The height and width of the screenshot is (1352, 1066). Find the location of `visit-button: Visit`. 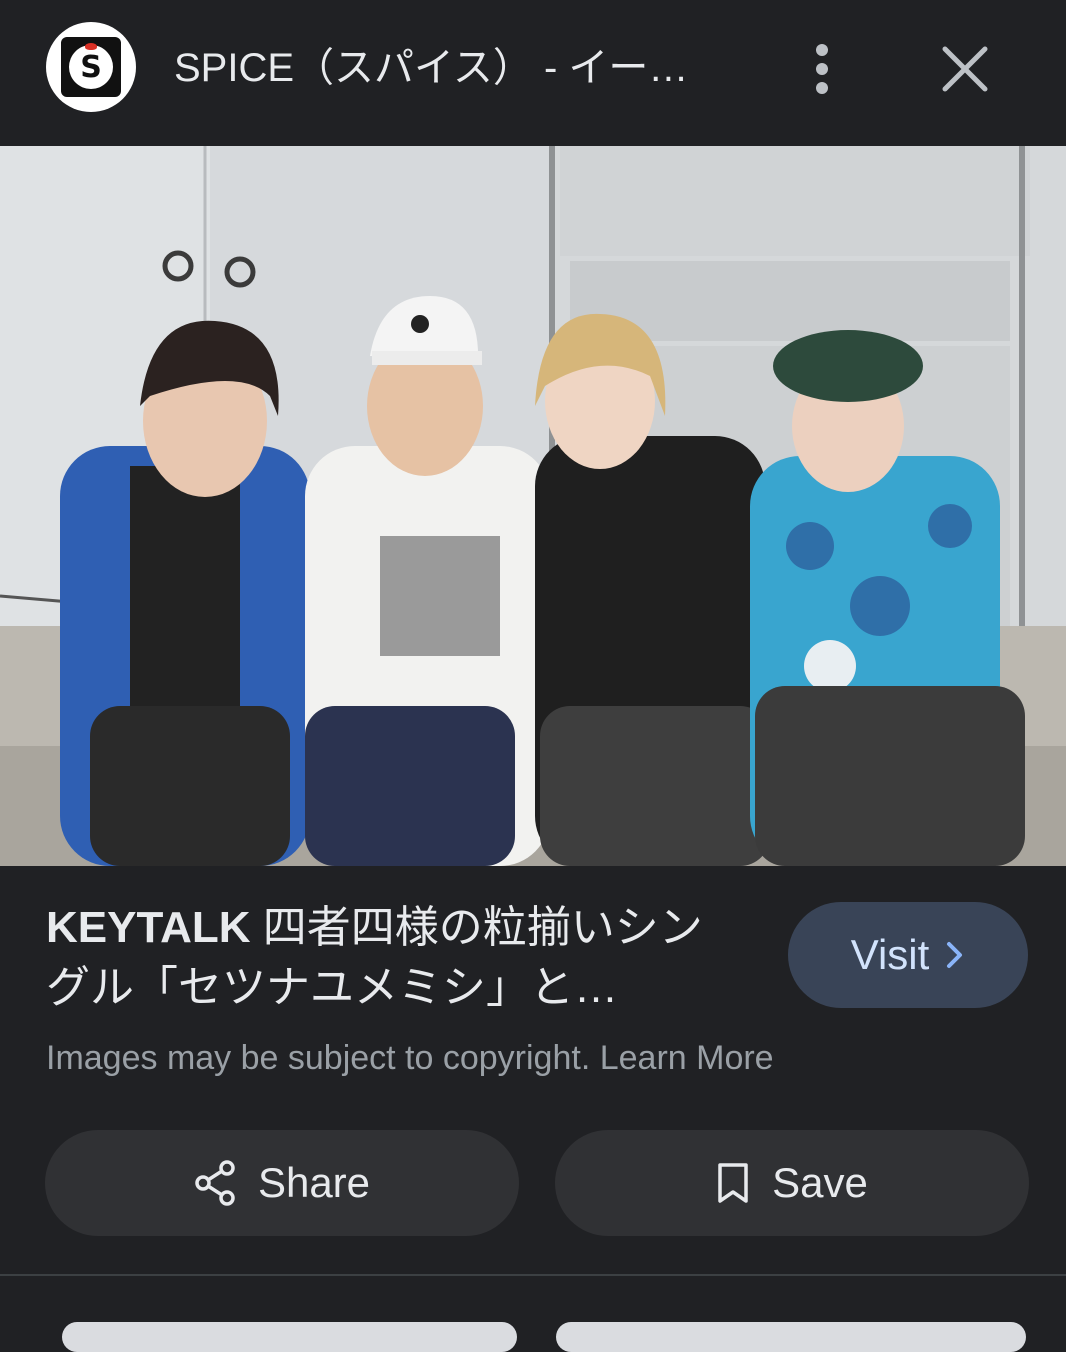

visit-button: Visit is located at coordinates (908, 955).